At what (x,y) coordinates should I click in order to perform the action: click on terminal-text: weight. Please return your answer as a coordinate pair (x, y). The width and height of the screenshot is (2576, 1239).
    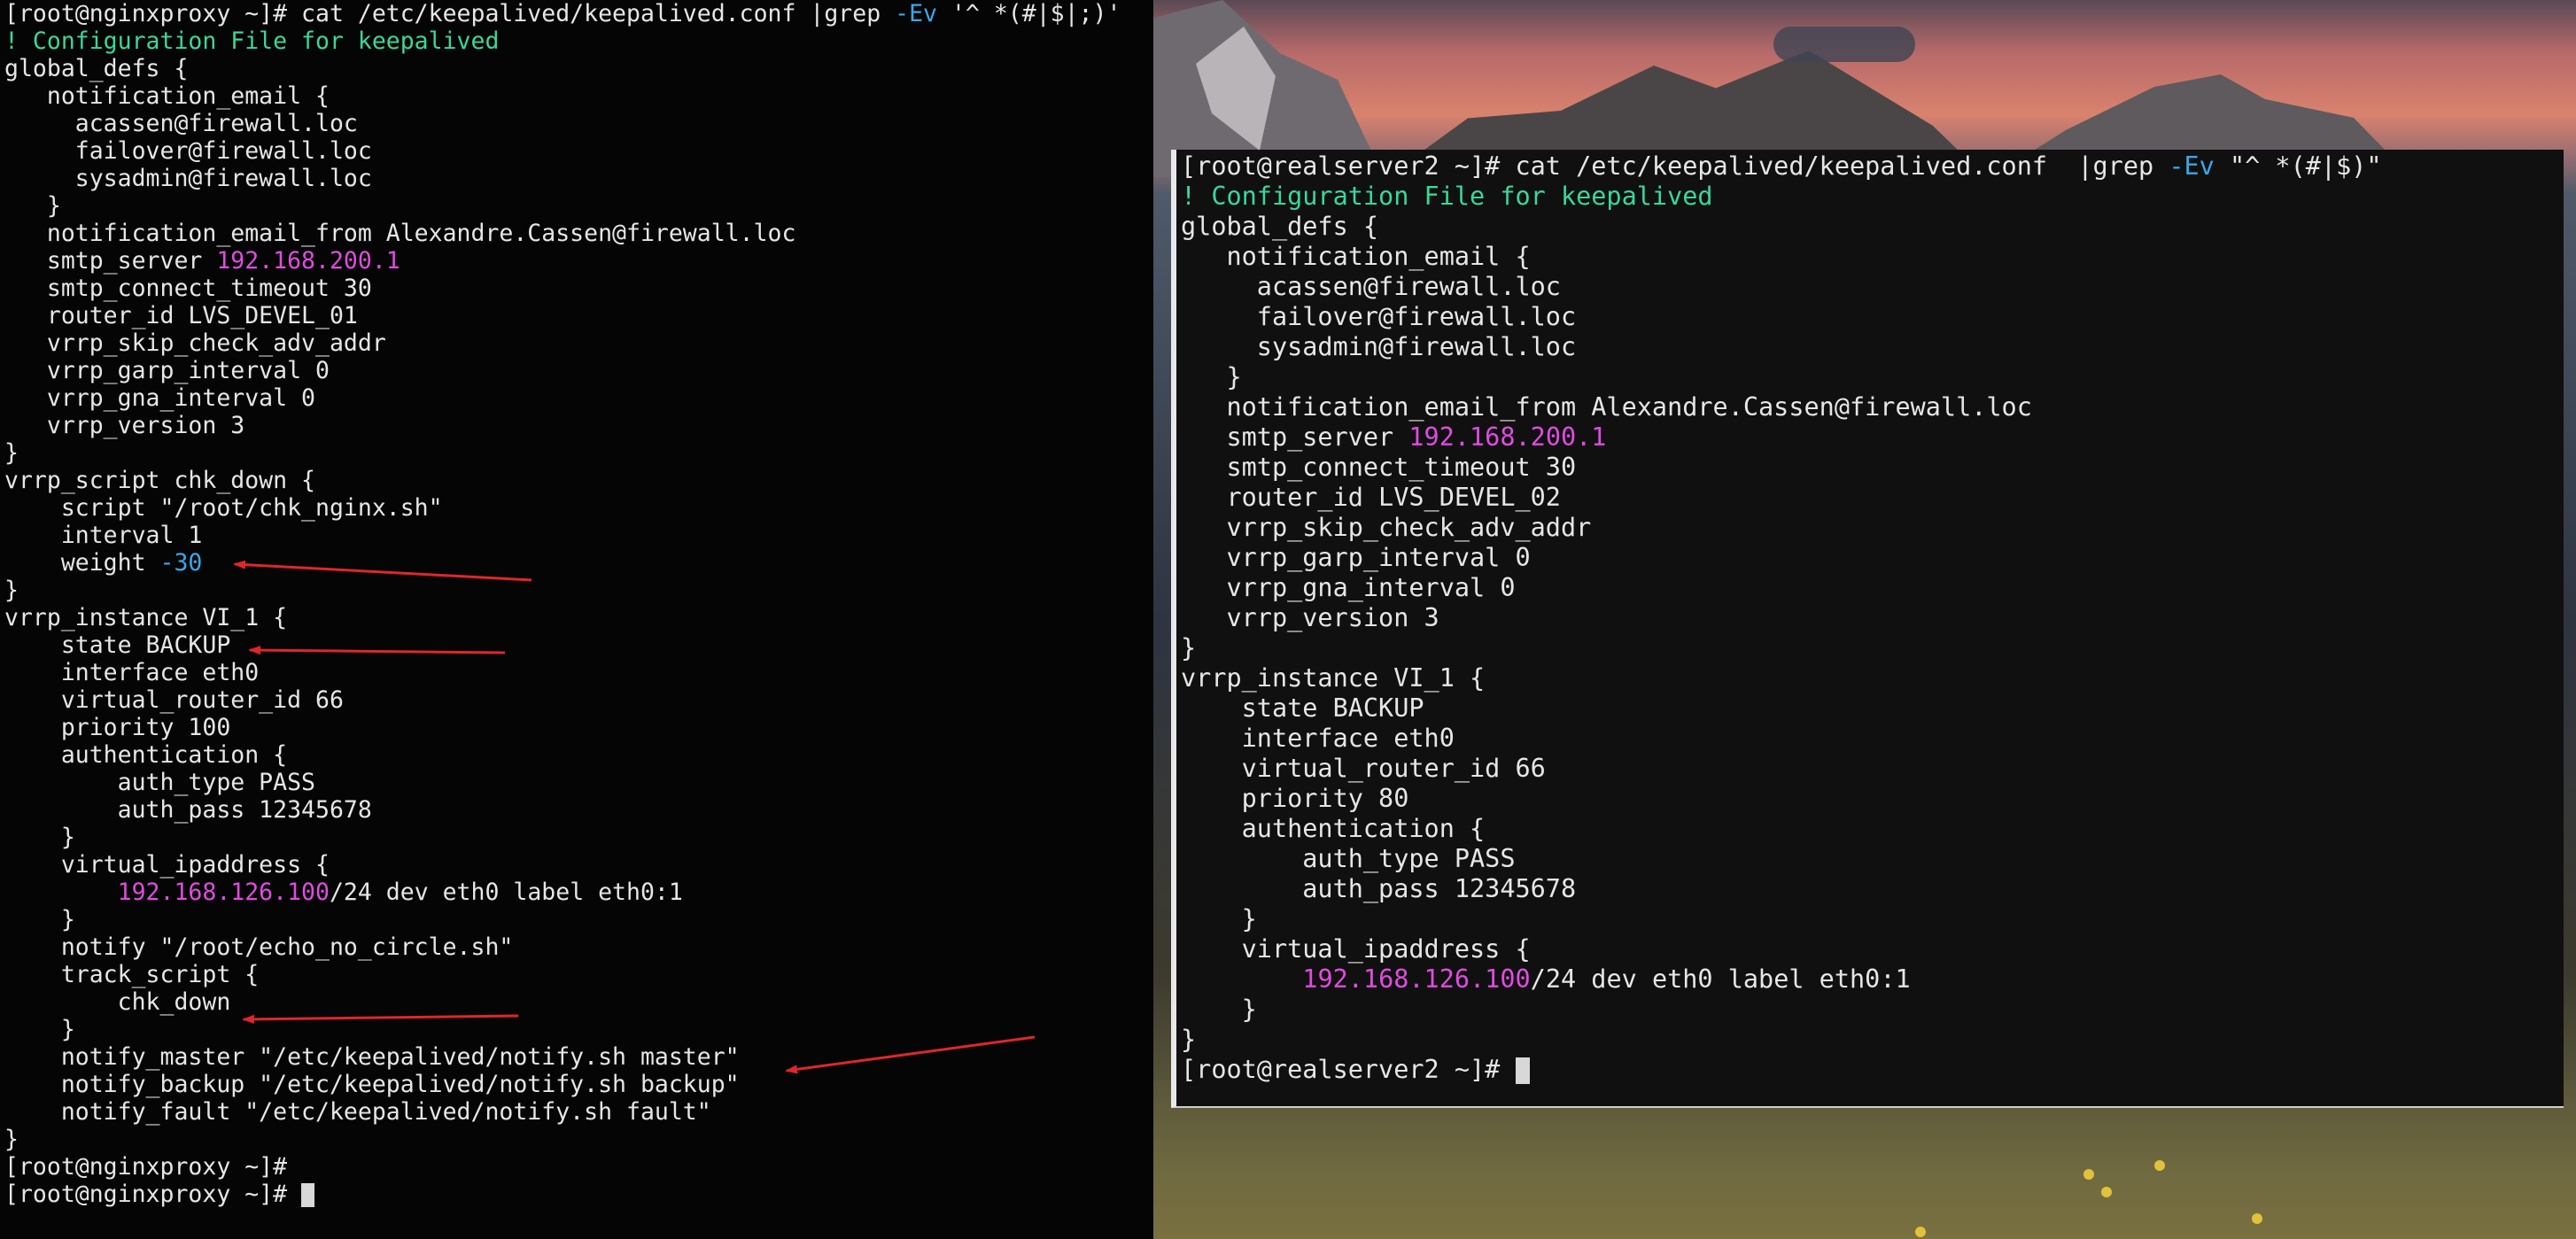
    Looking at the image, I should click on (82, 563).